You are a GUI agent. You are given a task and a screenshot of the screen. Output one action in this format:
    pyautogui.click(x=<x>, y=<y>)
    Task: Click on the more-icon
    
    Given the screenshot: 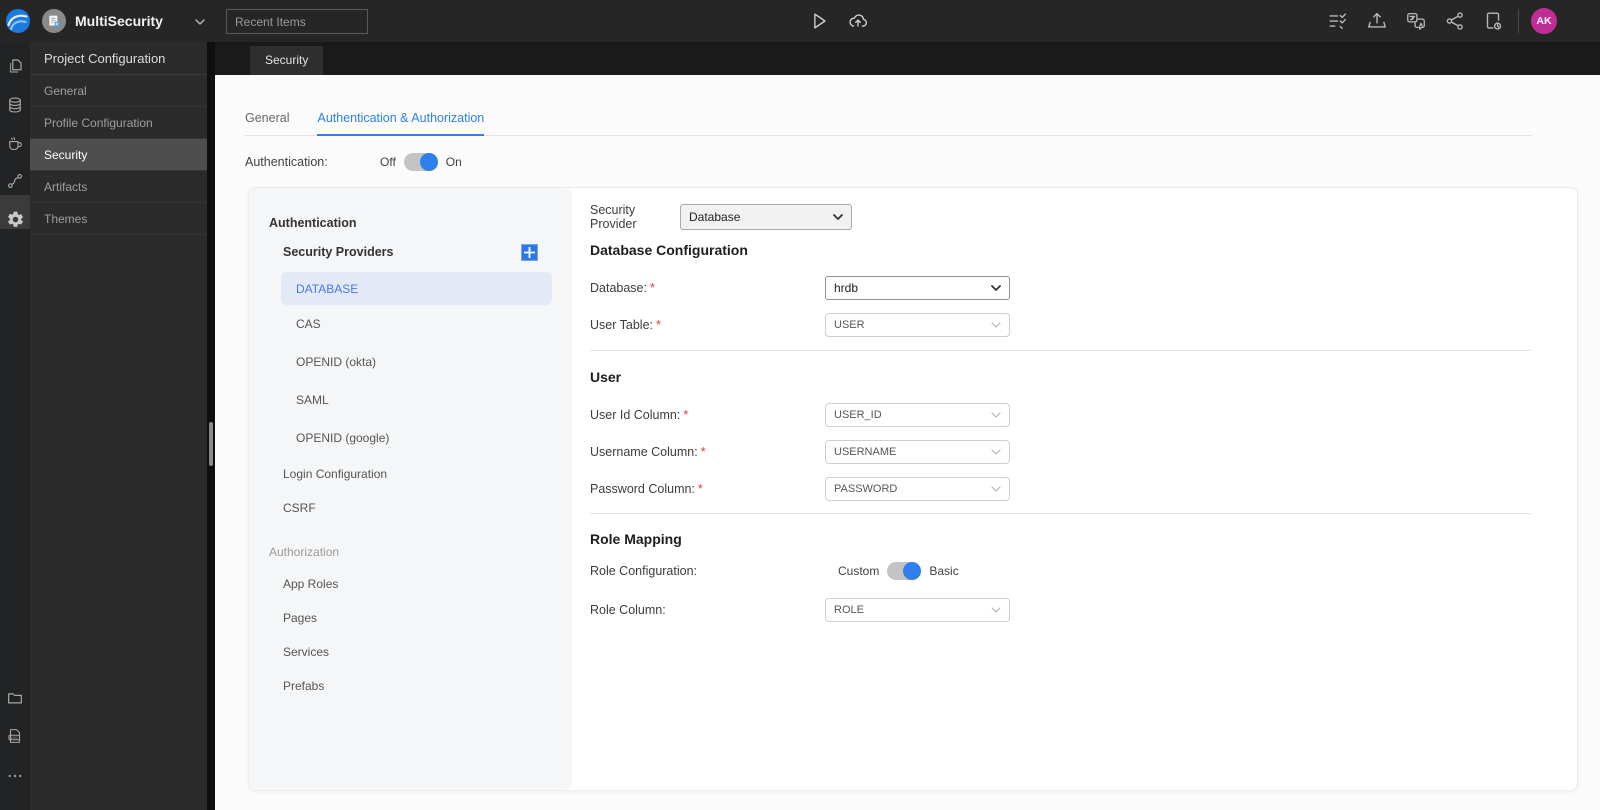 What is the action you would take?
    pyautogui.click(x=15, y=776)
    